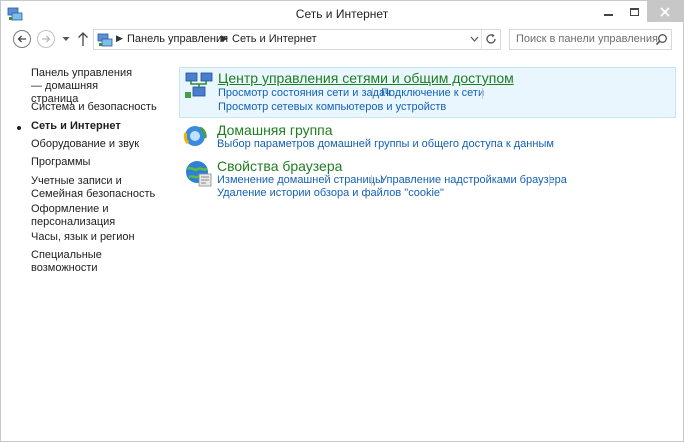 The image size is (684, 442). What do you see at coordinates (661, 39) in the screenshot?
I see `search-icon` at bounding box center [661, 39].